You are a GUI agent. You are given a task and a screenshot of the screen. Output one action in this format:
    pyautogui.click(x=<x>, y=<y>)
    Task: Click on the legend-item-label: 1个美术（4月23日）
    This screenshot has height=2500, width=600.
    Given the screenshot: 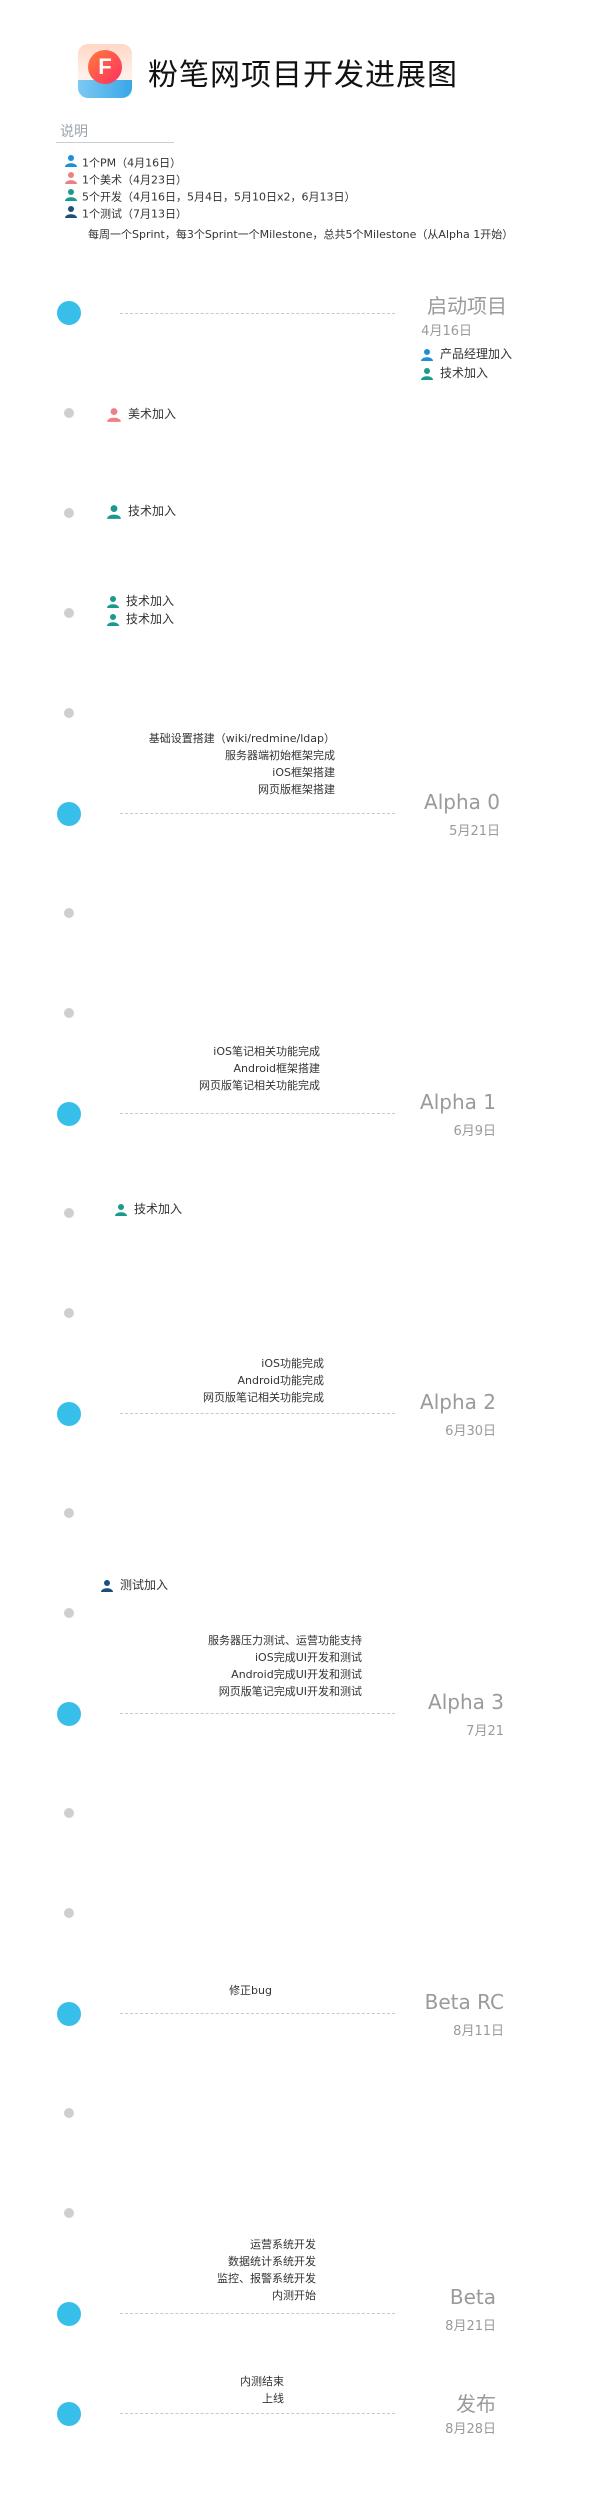 What is the action you would take?
    pyautogui.click(x=134, y=180)
    